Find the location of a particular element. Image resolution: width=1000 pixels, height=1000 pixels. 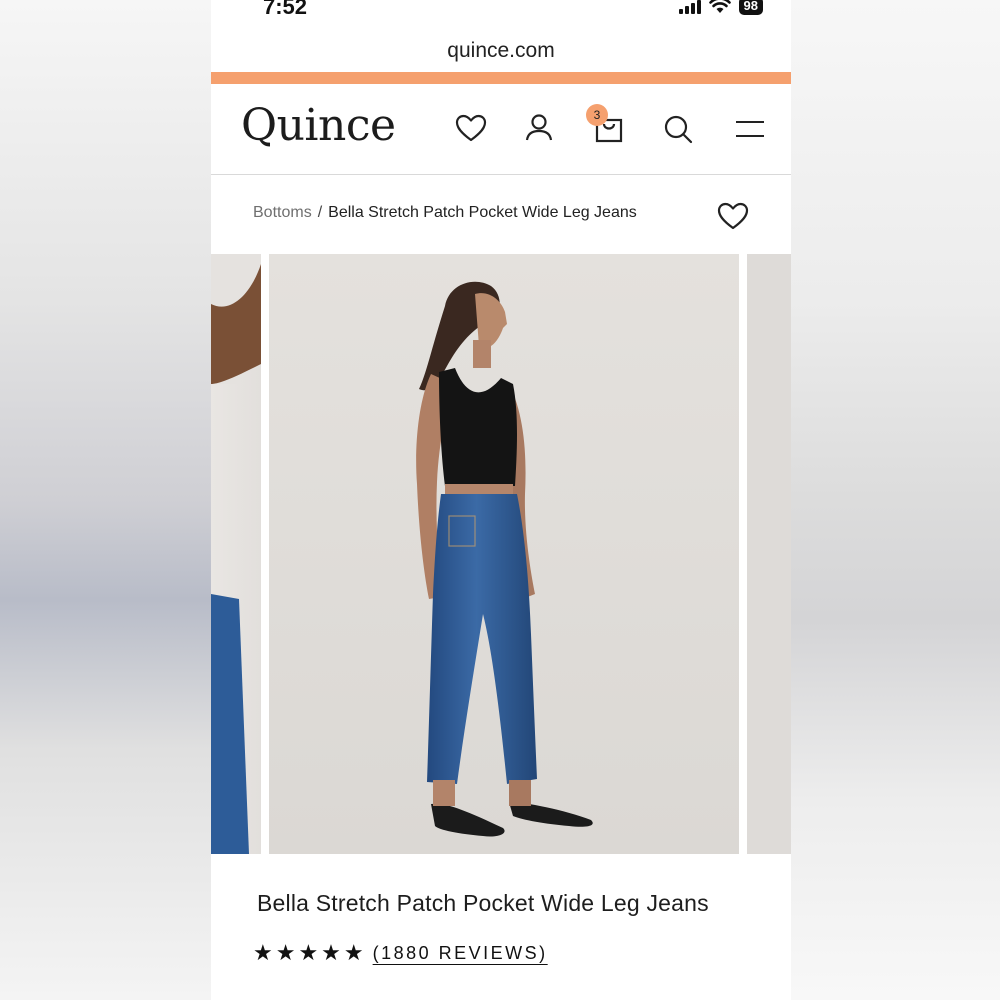

address-bar: quince.com is located at coordinates (501, 51).